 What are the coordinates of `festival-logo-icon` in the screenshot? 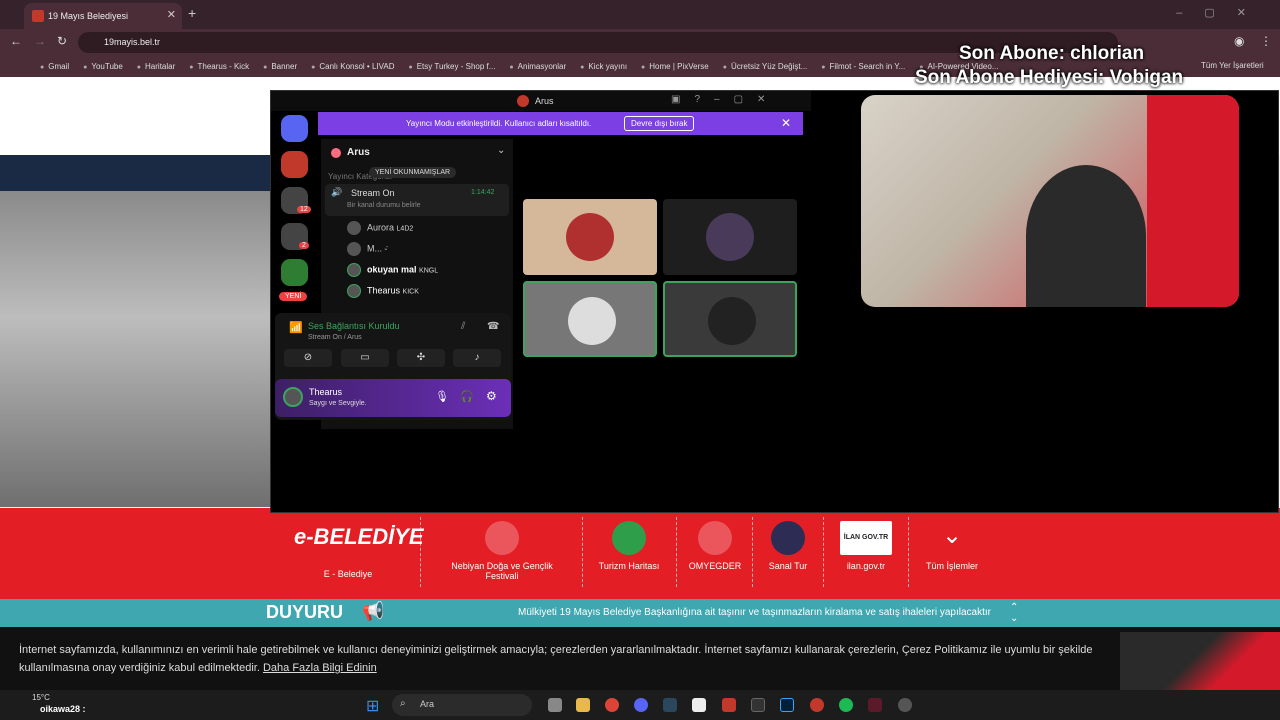 It's located at (502, 538).